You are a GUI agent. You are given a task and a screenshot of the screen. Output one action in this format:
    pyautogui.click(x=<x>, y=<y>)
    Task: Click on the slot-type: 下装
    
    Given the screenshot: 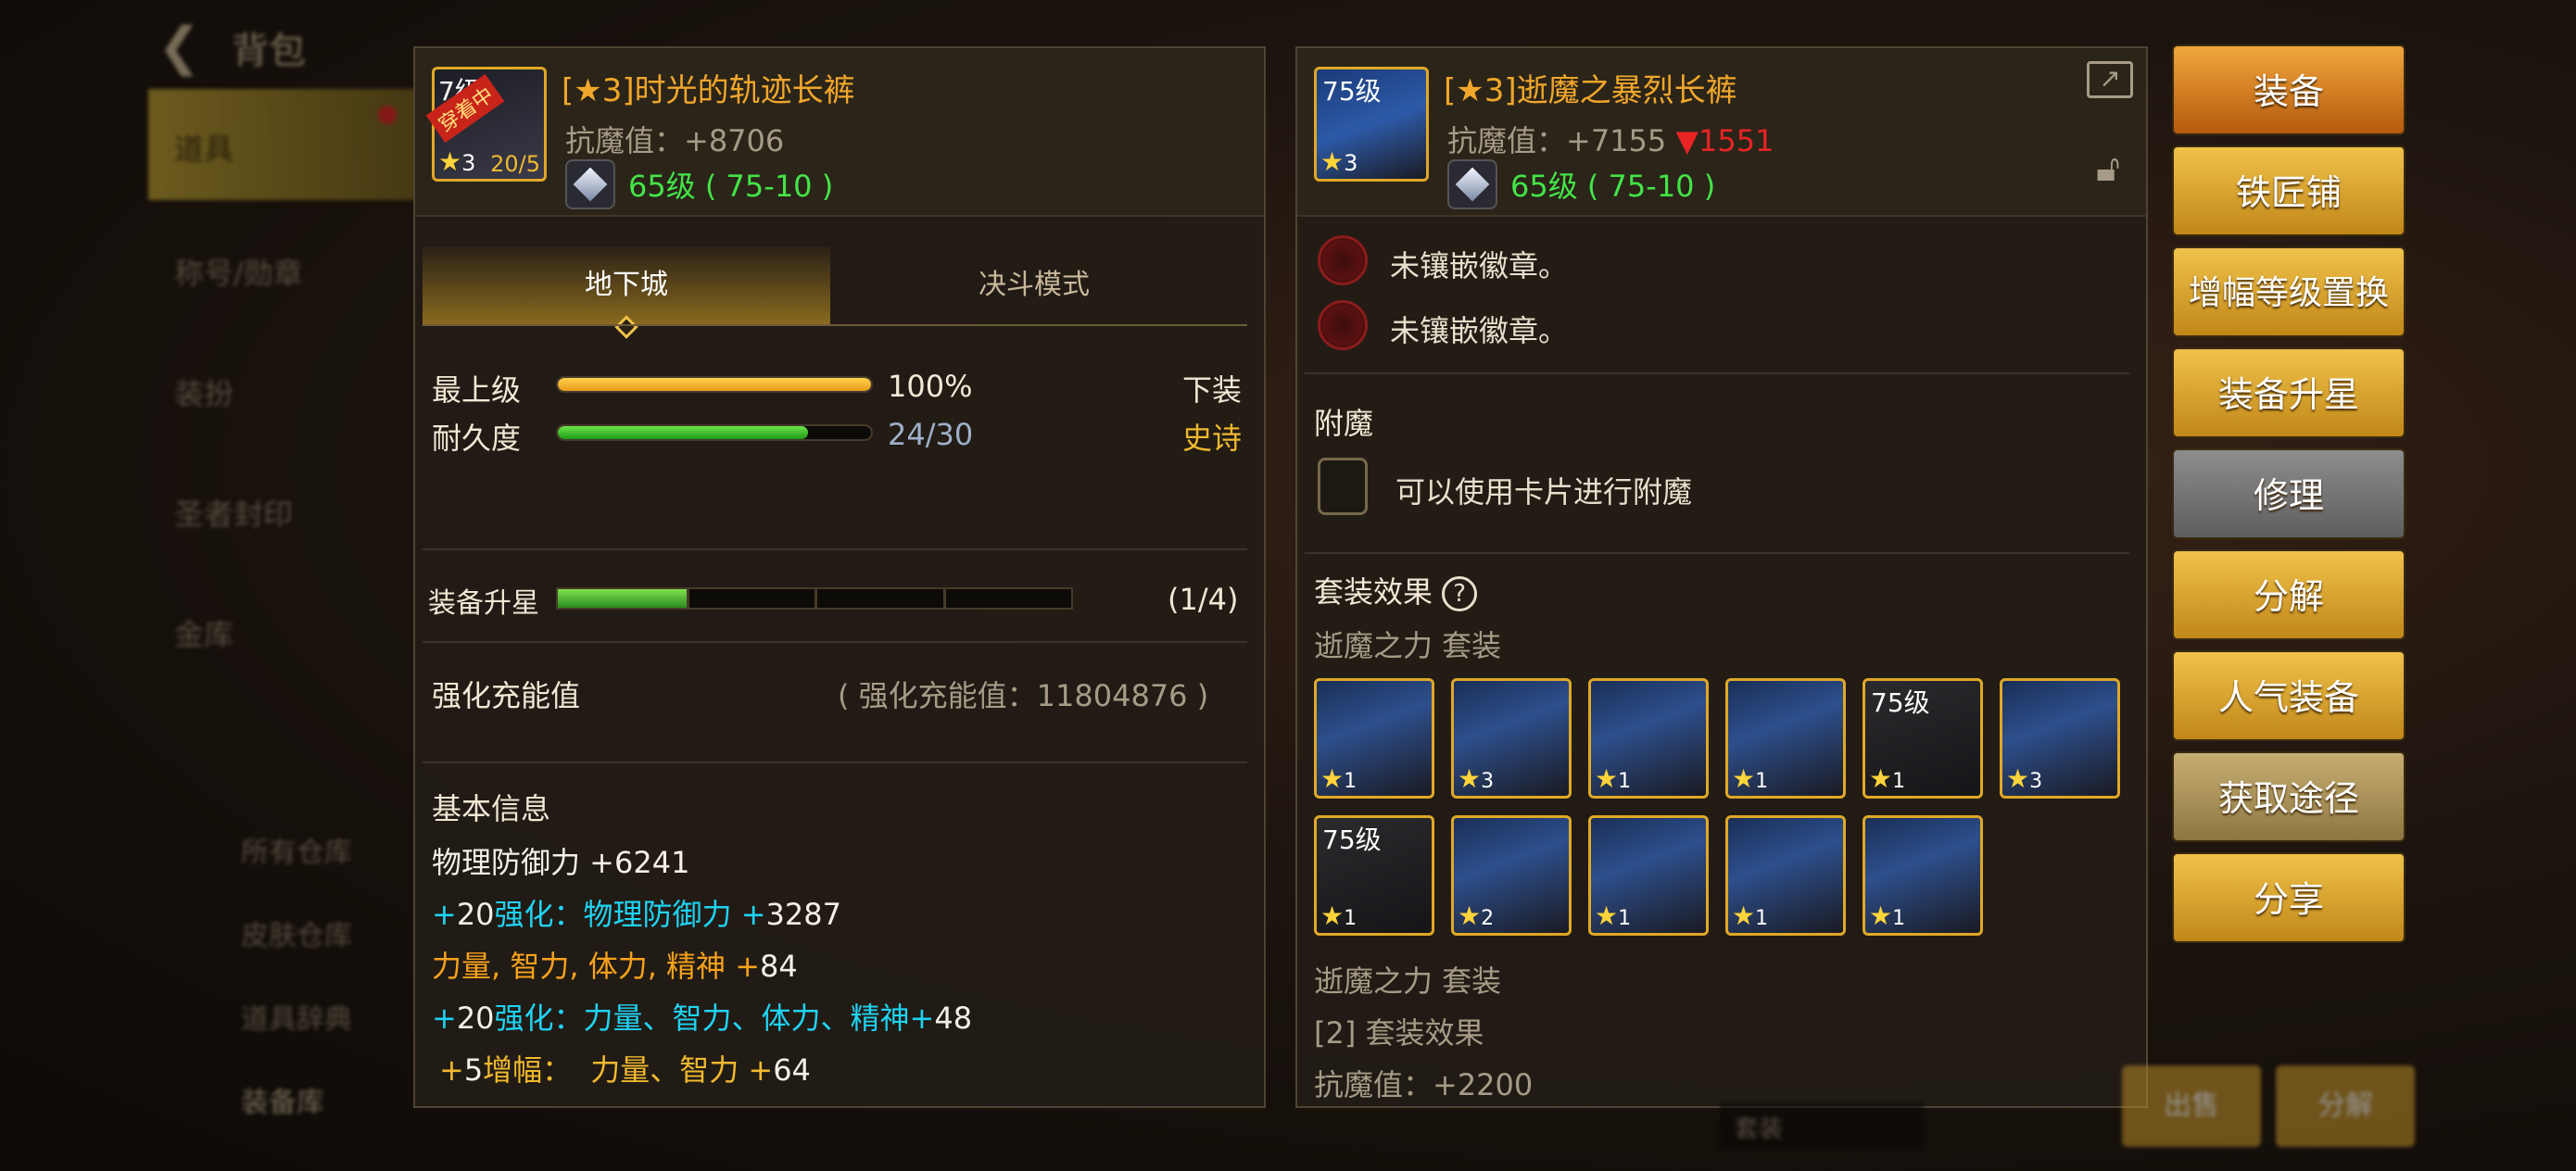 What is the action you would take?
    pyautogui.click(x=1212, y=390)
    